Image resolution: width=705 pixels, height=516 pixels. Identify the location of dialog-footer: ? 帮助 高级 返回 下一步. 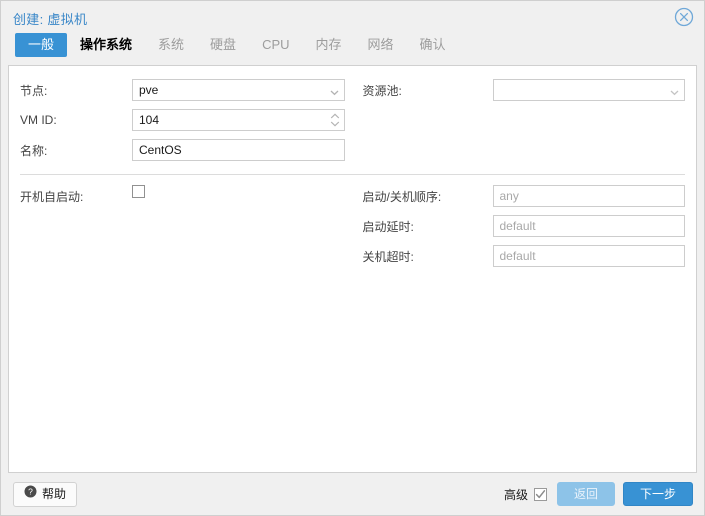
(352, 494).